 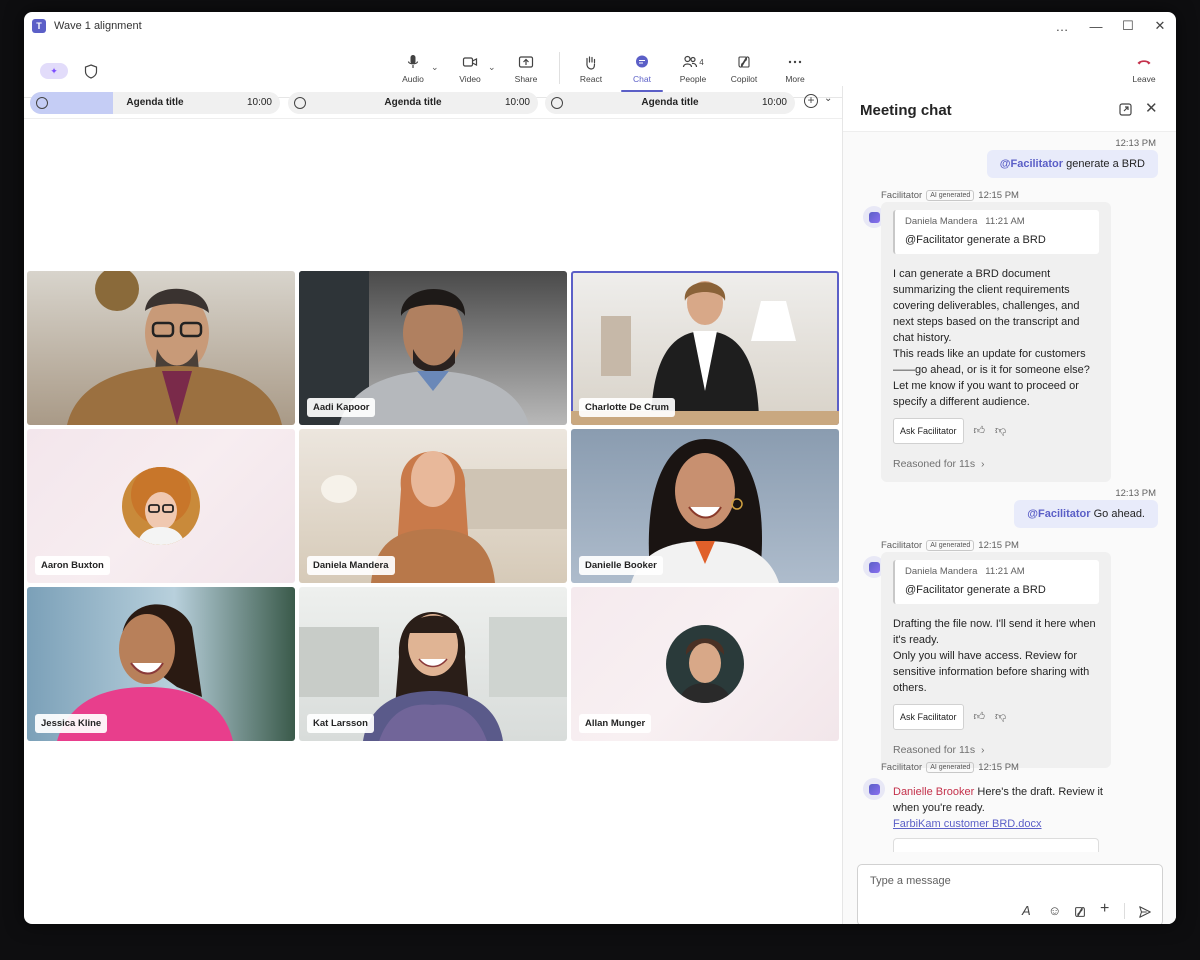 What do you see at coordinates (161, 664) in the screenshot?
I see `participant-tile: Jessica Kline` at bounding box center [161, 664].